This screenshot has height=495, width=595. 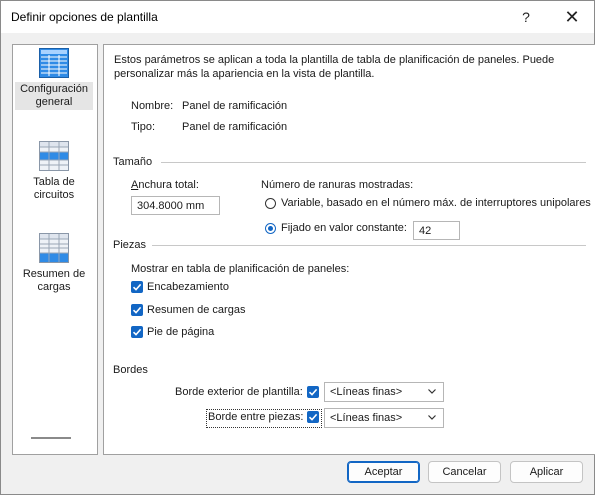 What do you see at coordinates (526, 17) in the screenshot?
I see `help-button: ?` at bounding box center [526, 17].